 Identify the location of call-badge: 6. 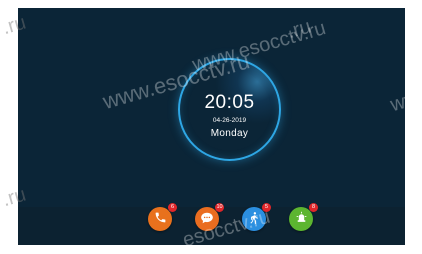
(172, 207).